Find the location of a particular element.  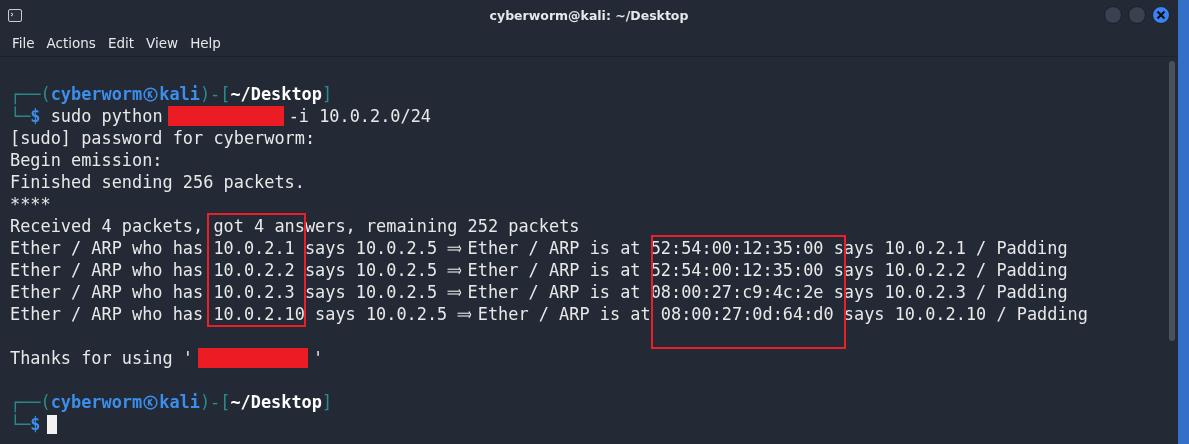

output-line: **** is located at coordinates (30, 204).